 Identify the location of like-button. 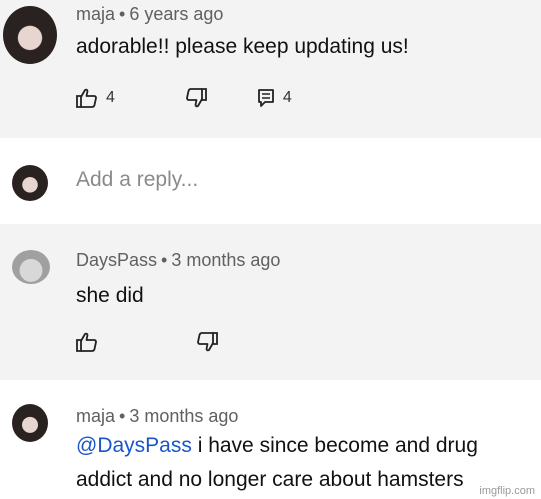
(87, 342).